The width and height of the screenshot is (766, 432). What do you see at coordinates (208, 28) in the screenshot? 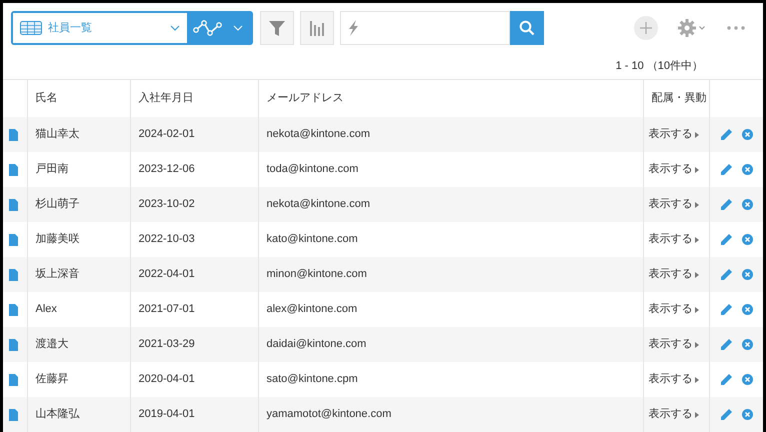
I see `line-graph-icon` at bounding box center [208, 28].